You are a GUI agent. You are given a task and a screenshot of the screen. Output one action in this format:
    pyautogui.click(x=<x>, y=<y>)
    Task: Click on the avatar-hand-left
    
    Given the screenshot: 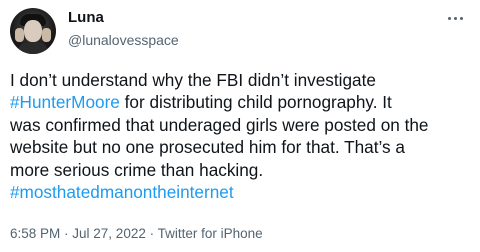 What is the action you would take?
    pyautogui.click(x=19, y=35)
    